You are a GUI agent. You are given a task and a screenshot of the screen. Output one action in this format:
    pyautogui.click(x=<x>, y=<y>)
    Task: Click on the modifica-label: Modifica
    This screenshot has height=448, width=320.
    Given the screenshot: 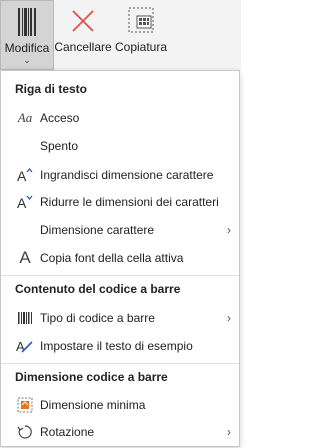 What is the action you would take?
    pyautogui.click(x=27, y=48)
    